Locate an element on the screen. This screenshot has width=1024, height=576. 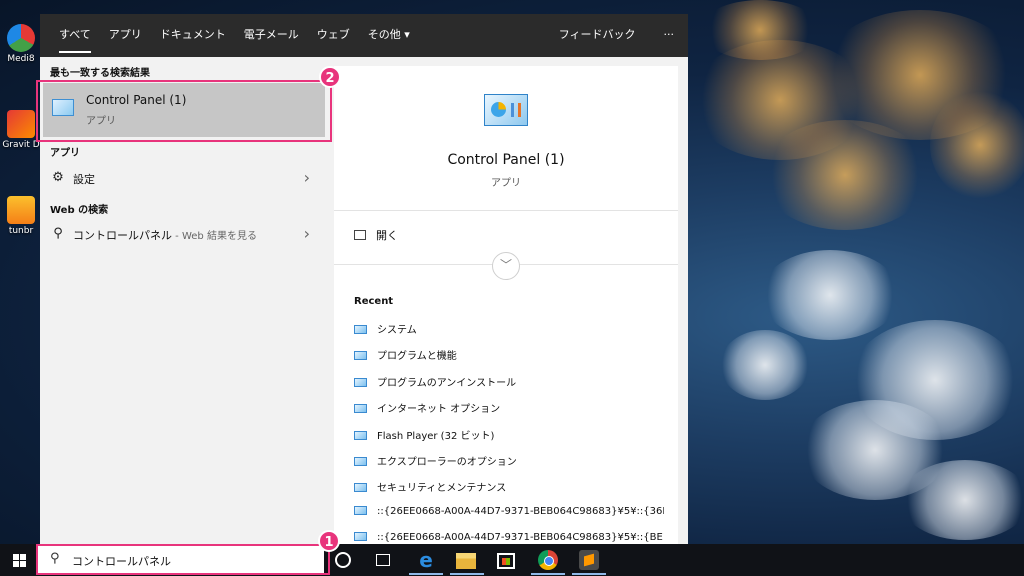
best-match-subtitle: アプリ is located at coordinates (101, 121).